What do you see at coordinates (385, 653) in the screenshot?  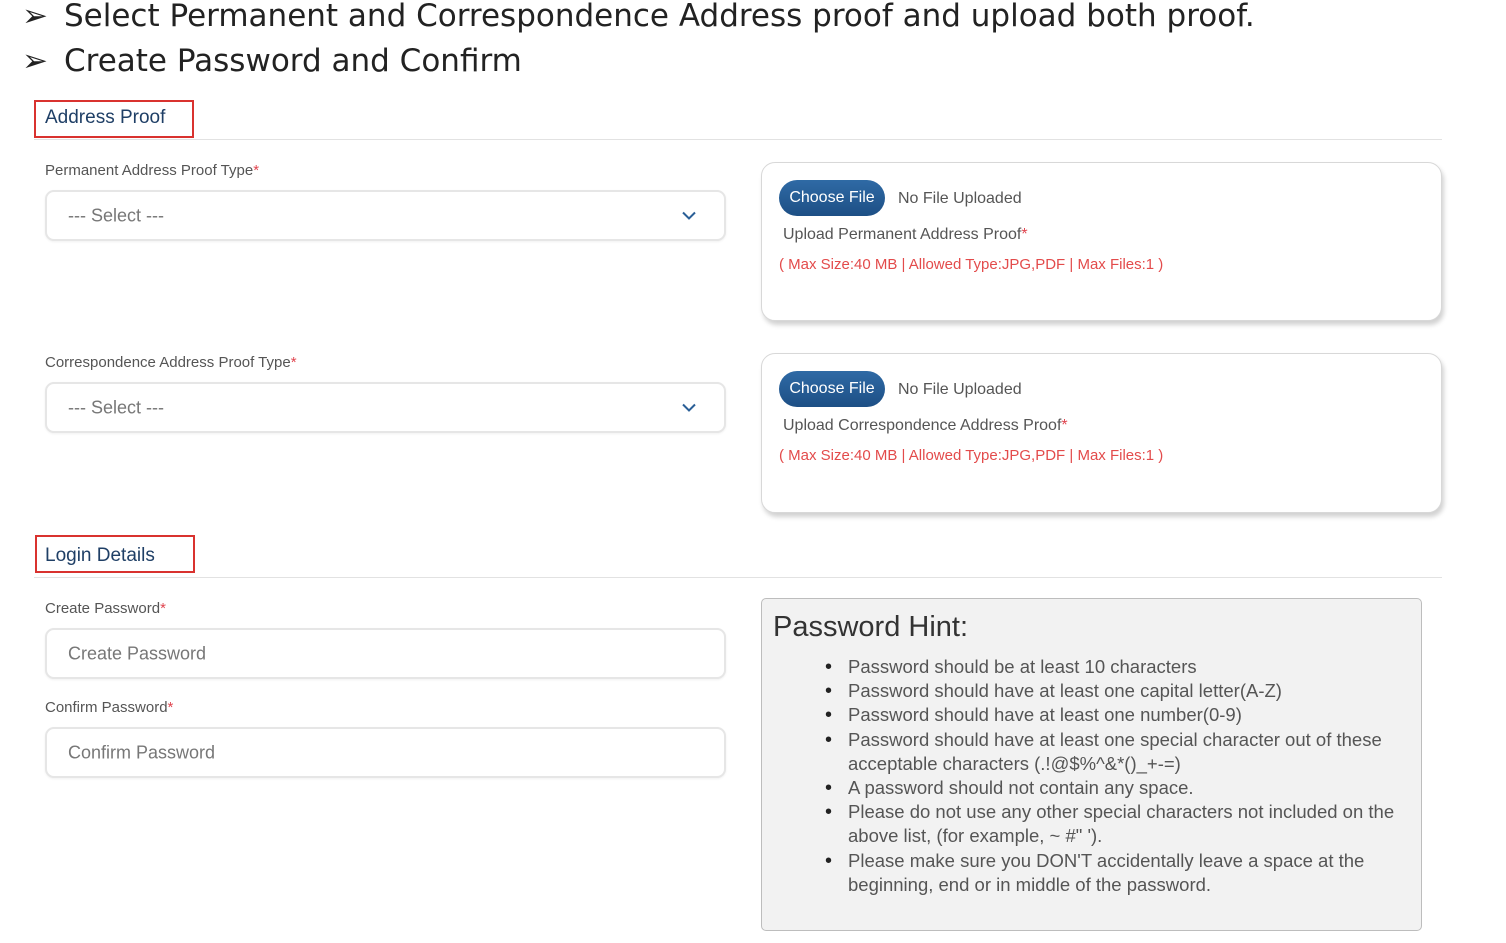 I see `create-password-input: Create Password` at bounding box center [385, 653].